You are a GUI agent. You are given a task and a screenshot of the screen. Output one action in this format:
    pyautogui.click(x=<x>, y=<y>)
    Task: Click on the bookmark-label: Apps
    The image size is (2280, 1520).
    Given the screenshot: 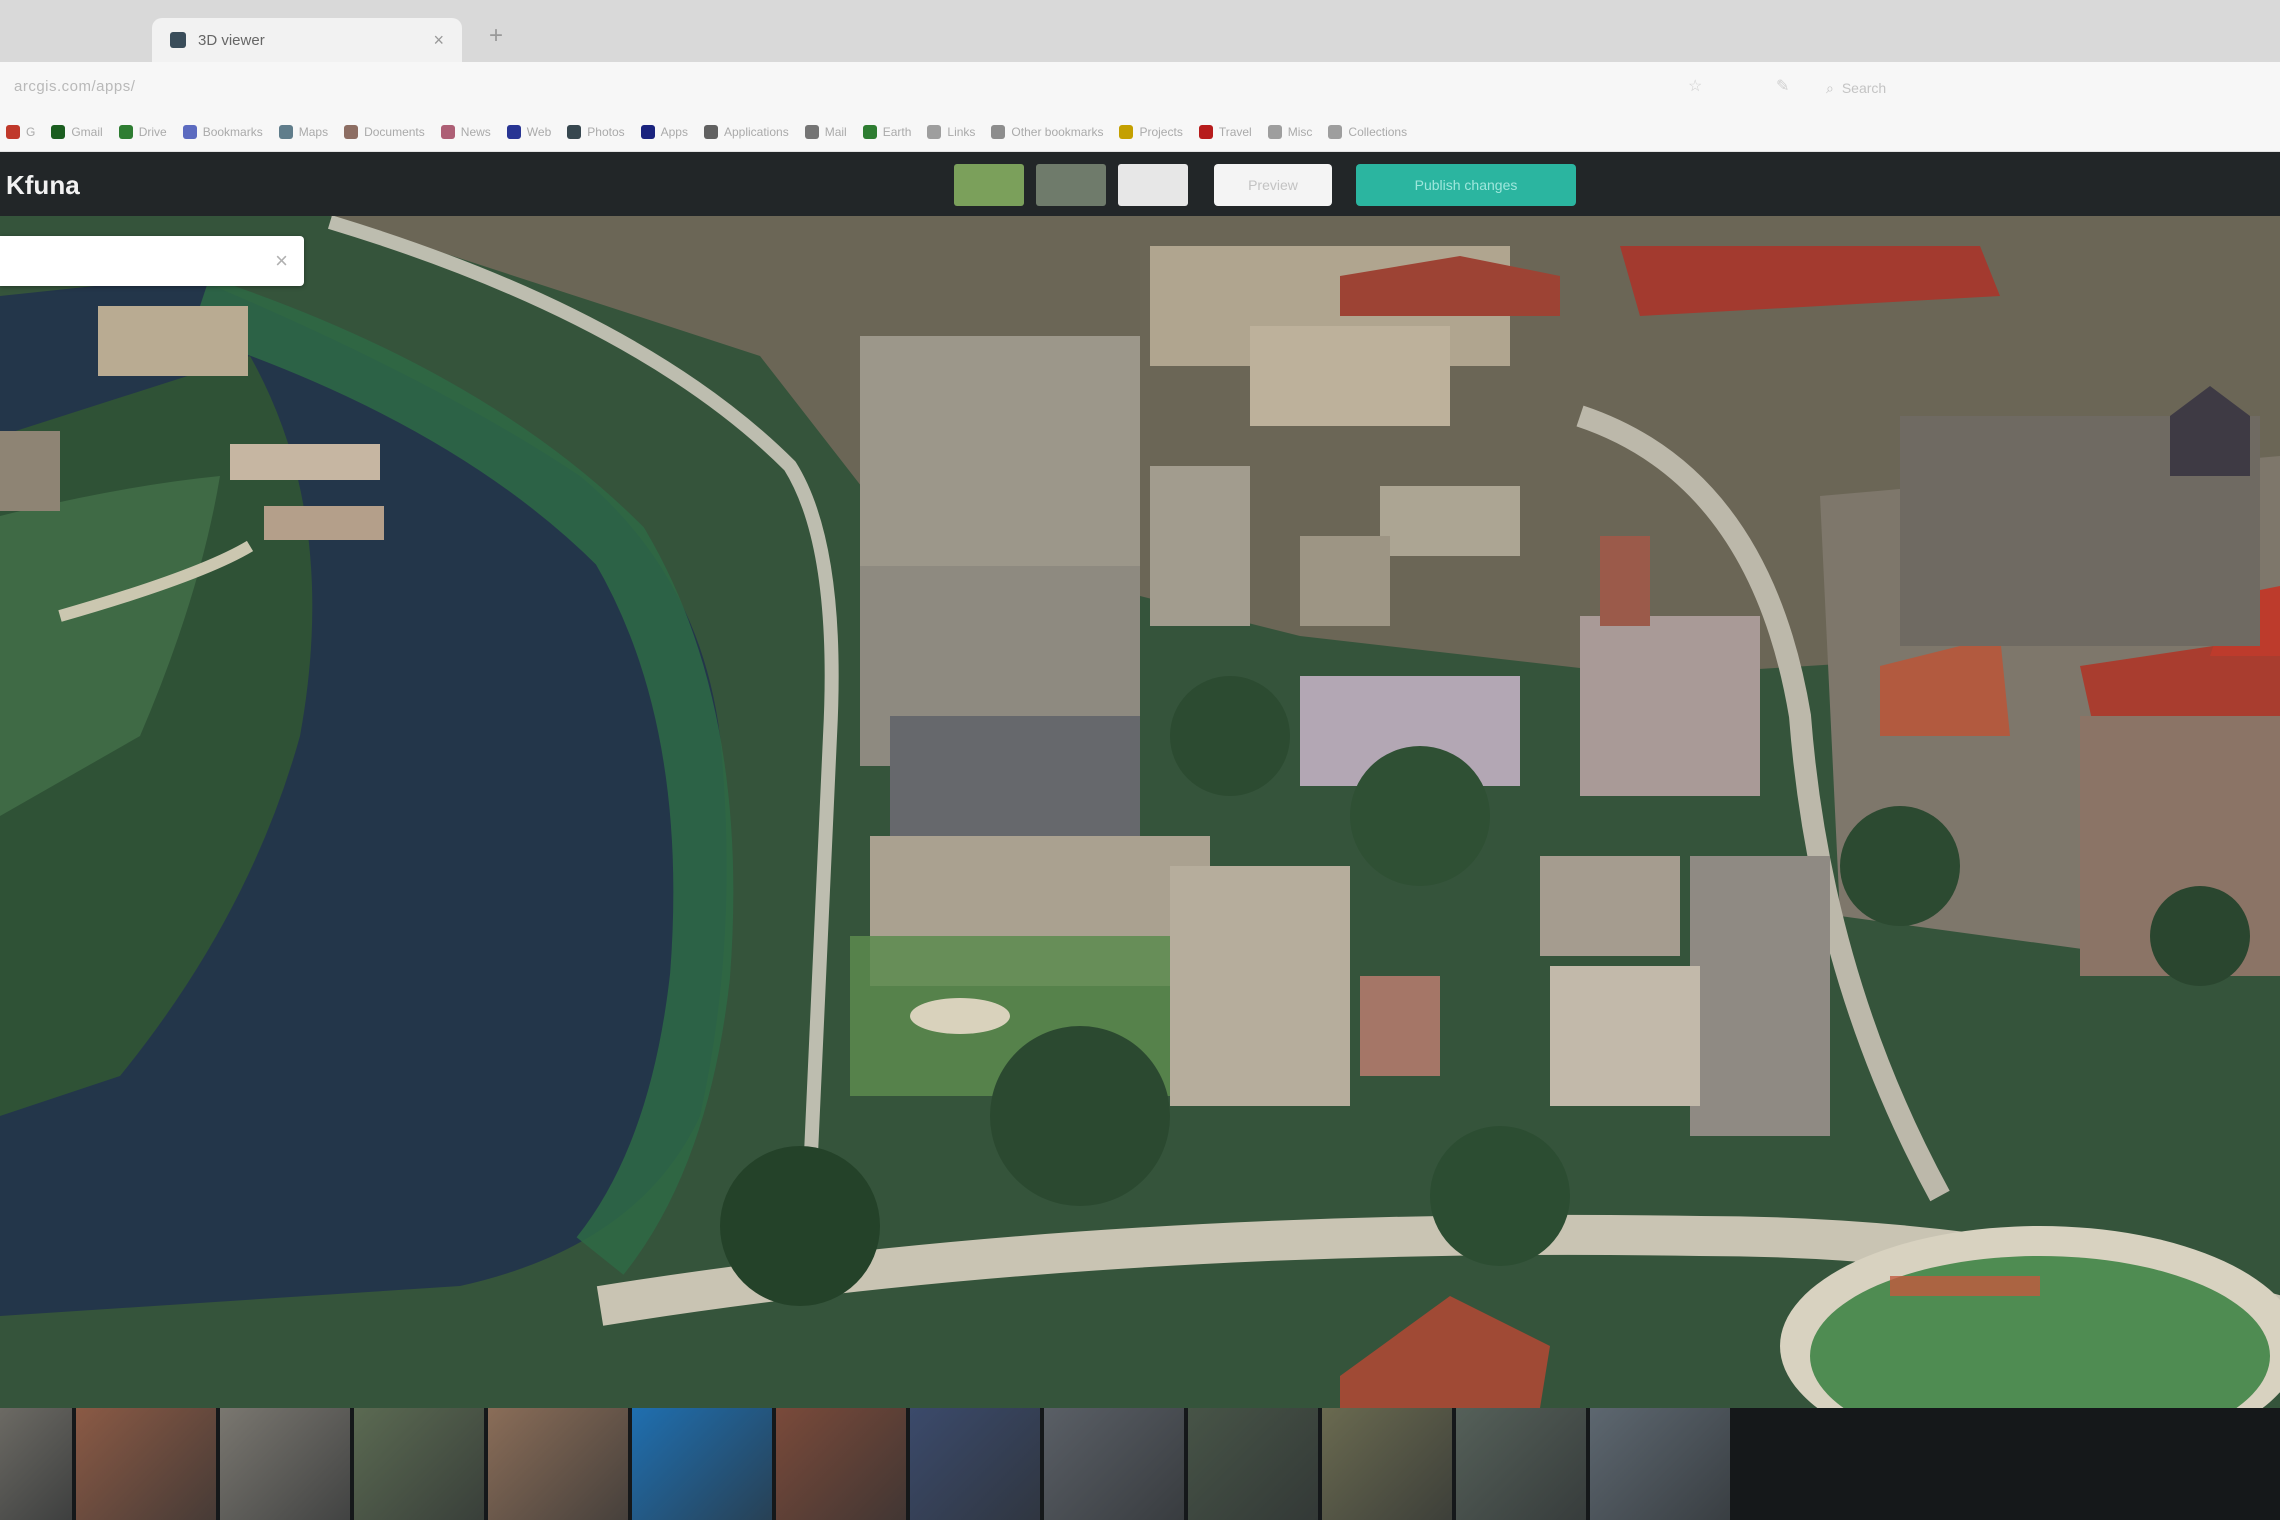 What is the action you would take?
    pyautogui.click(x=674, y=131)
    